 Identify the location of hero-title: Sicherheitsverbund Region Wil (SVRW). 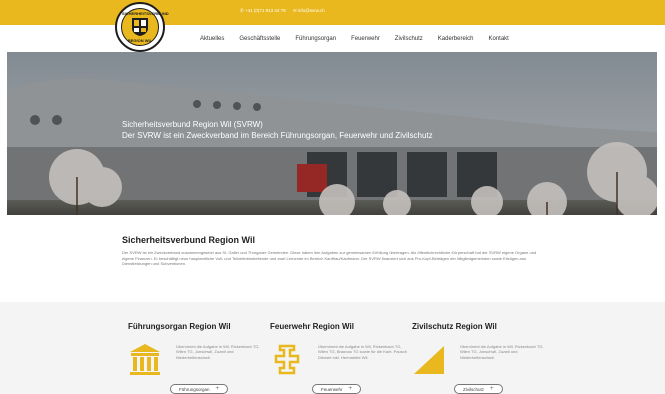
(192, 124).